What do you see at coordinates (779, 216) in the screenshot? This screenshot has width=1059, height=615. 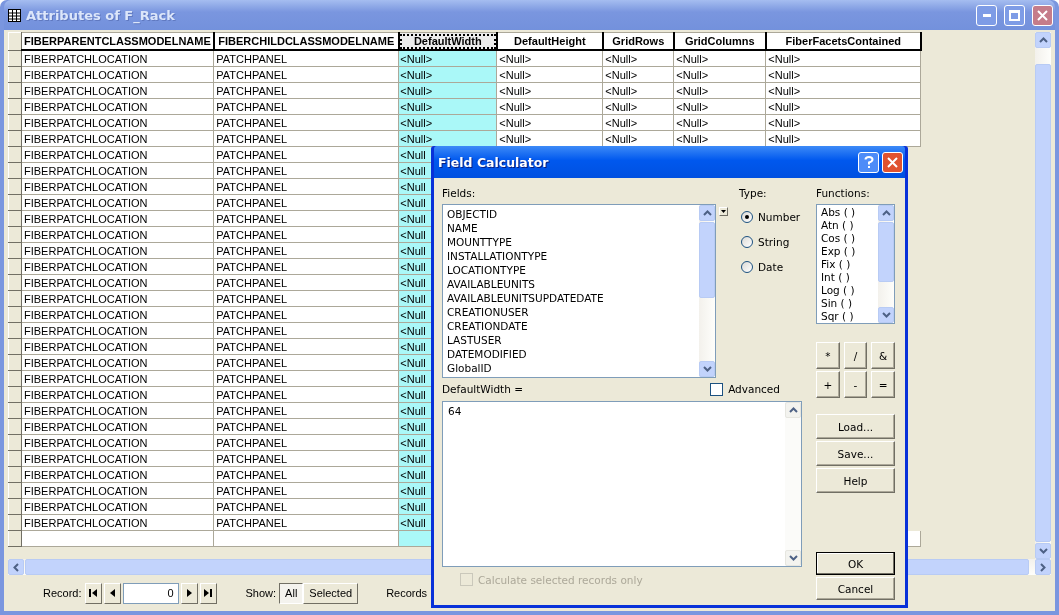 I see `type-option: Number` at bounding box center [779, 216].